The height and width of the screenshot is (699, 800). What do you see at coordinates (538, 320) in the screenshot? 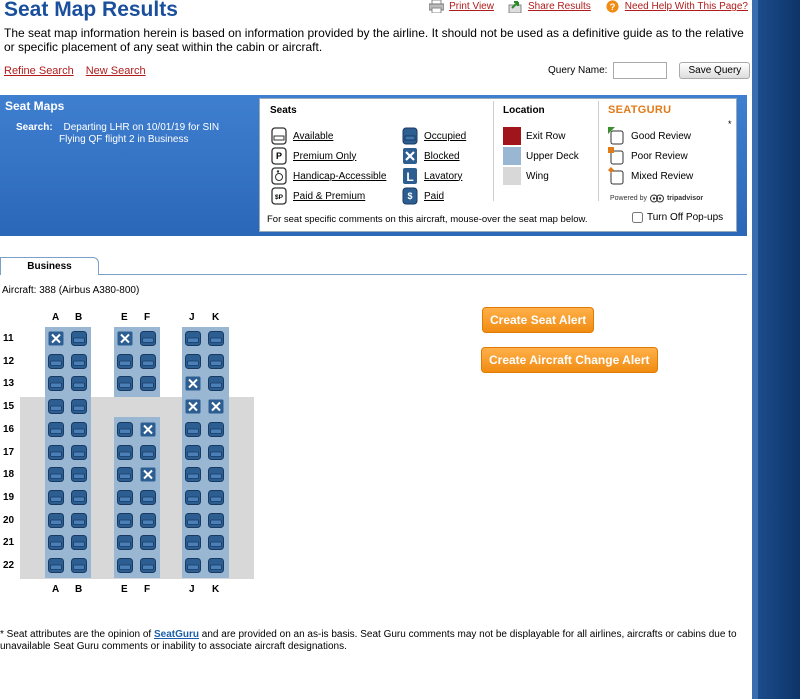
I see `create-seat-alert-button: Create Seat Alert` at bounding box center [538, 320].